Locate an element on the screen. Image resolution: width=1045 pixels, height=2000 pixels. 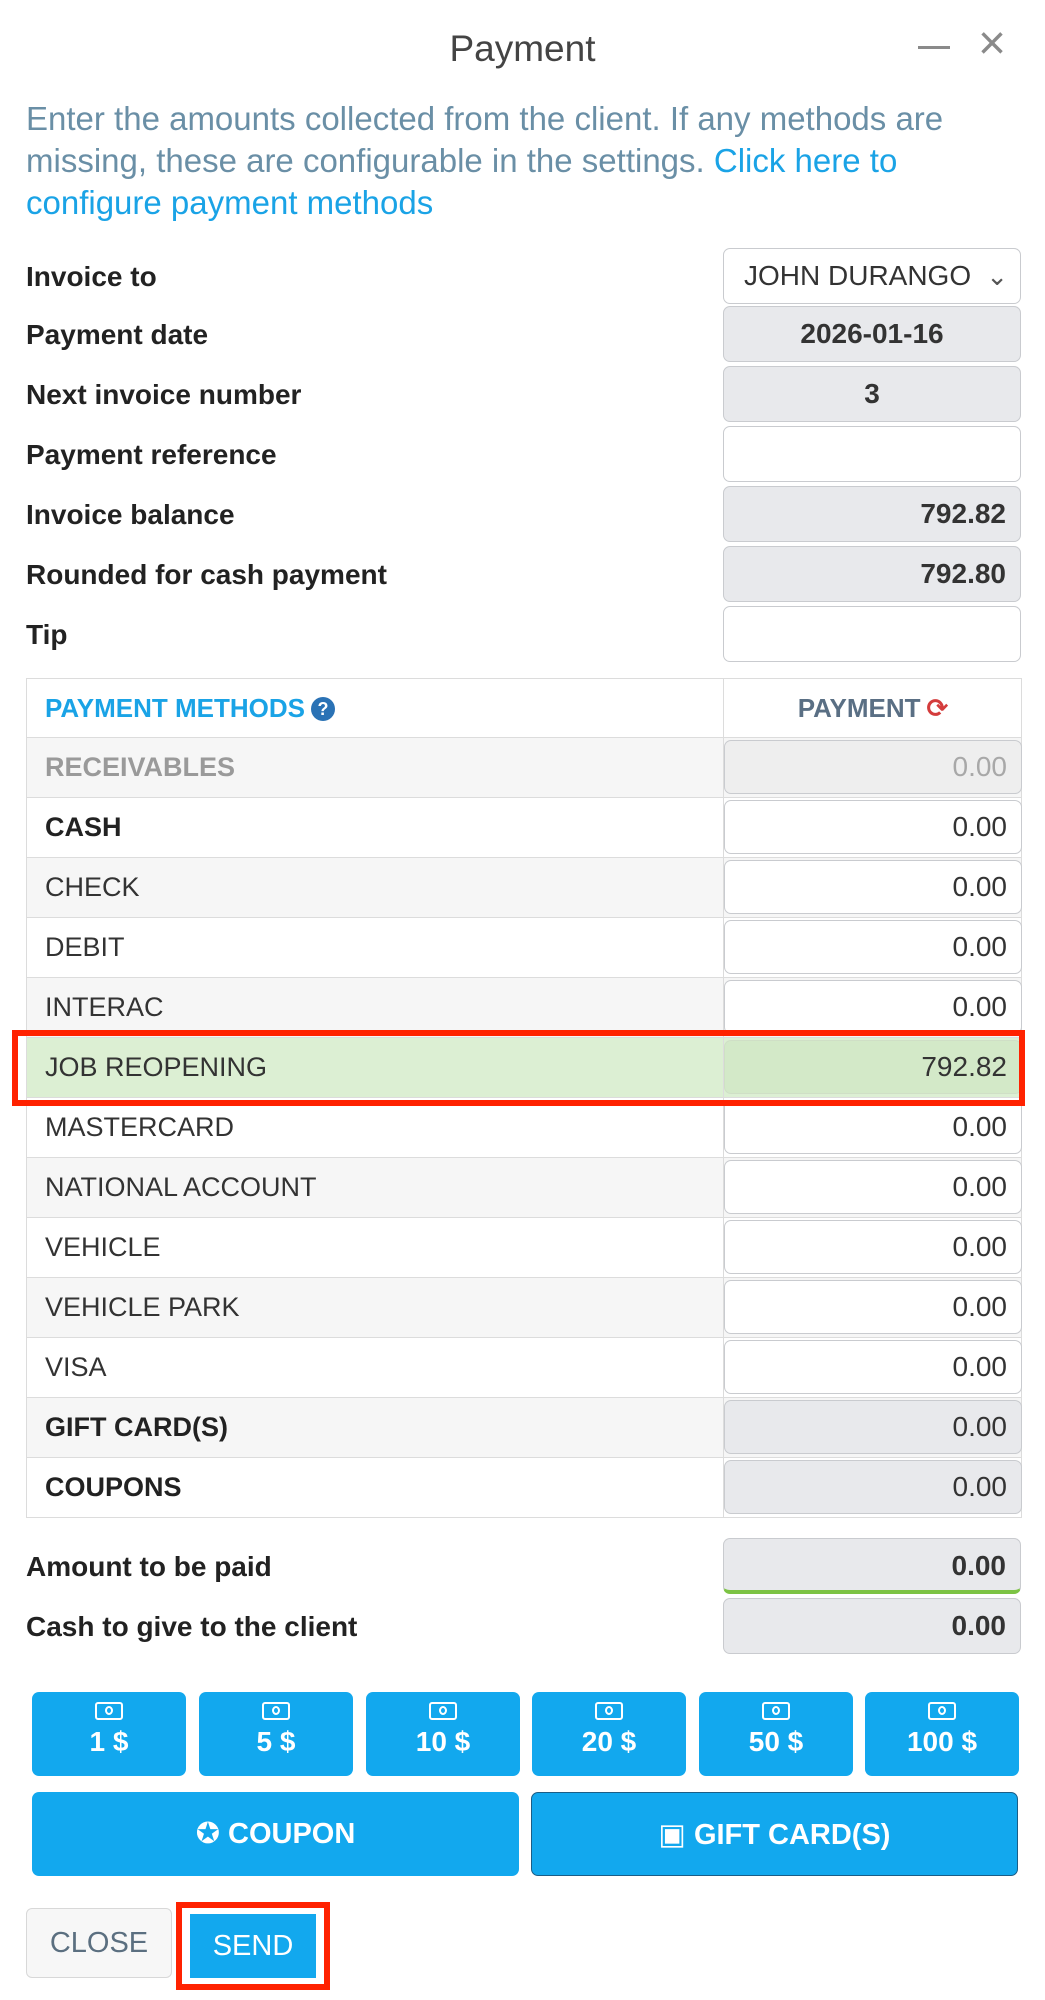
method-row-interac: INTERAC 0.00 is located at coordinates (524, 1008).